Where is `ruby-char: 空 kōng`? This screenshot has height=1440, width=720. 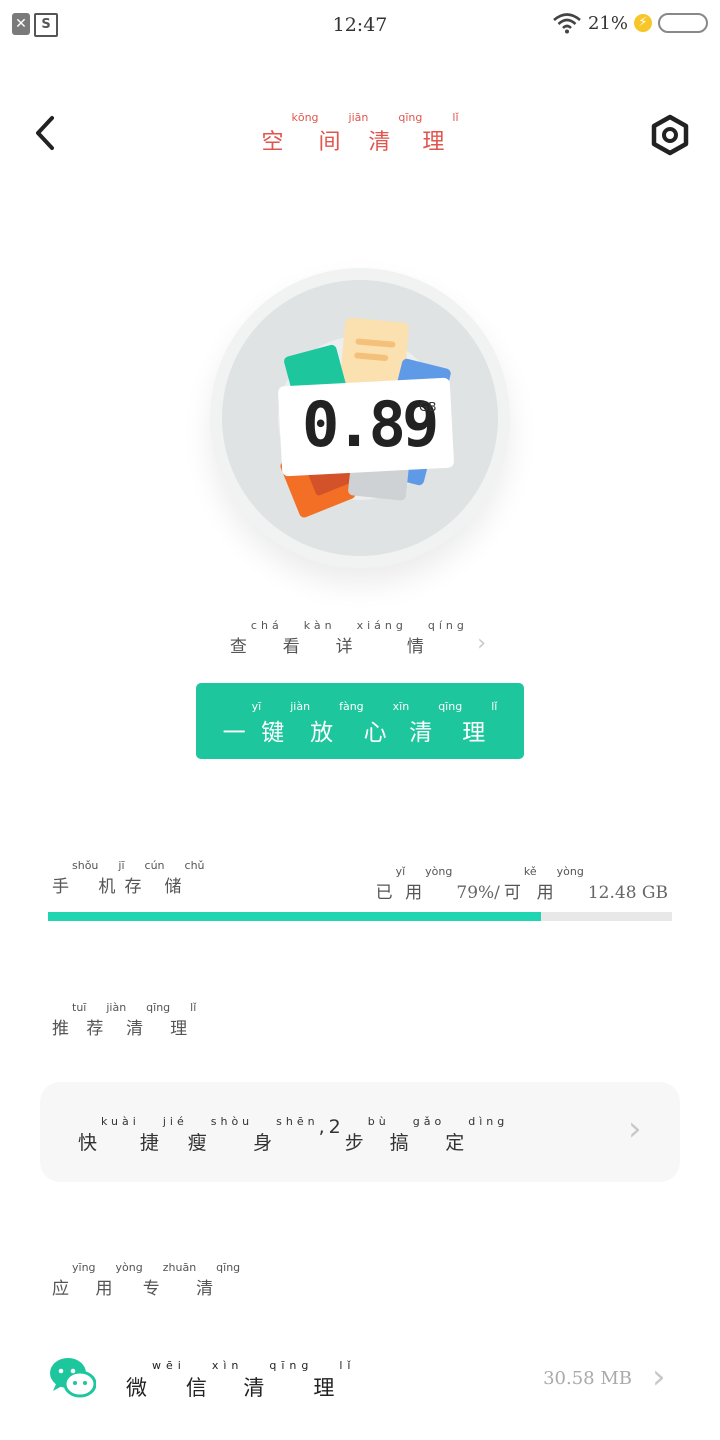 ruby-char: 空 kōng is located at coordinates (289, 134).